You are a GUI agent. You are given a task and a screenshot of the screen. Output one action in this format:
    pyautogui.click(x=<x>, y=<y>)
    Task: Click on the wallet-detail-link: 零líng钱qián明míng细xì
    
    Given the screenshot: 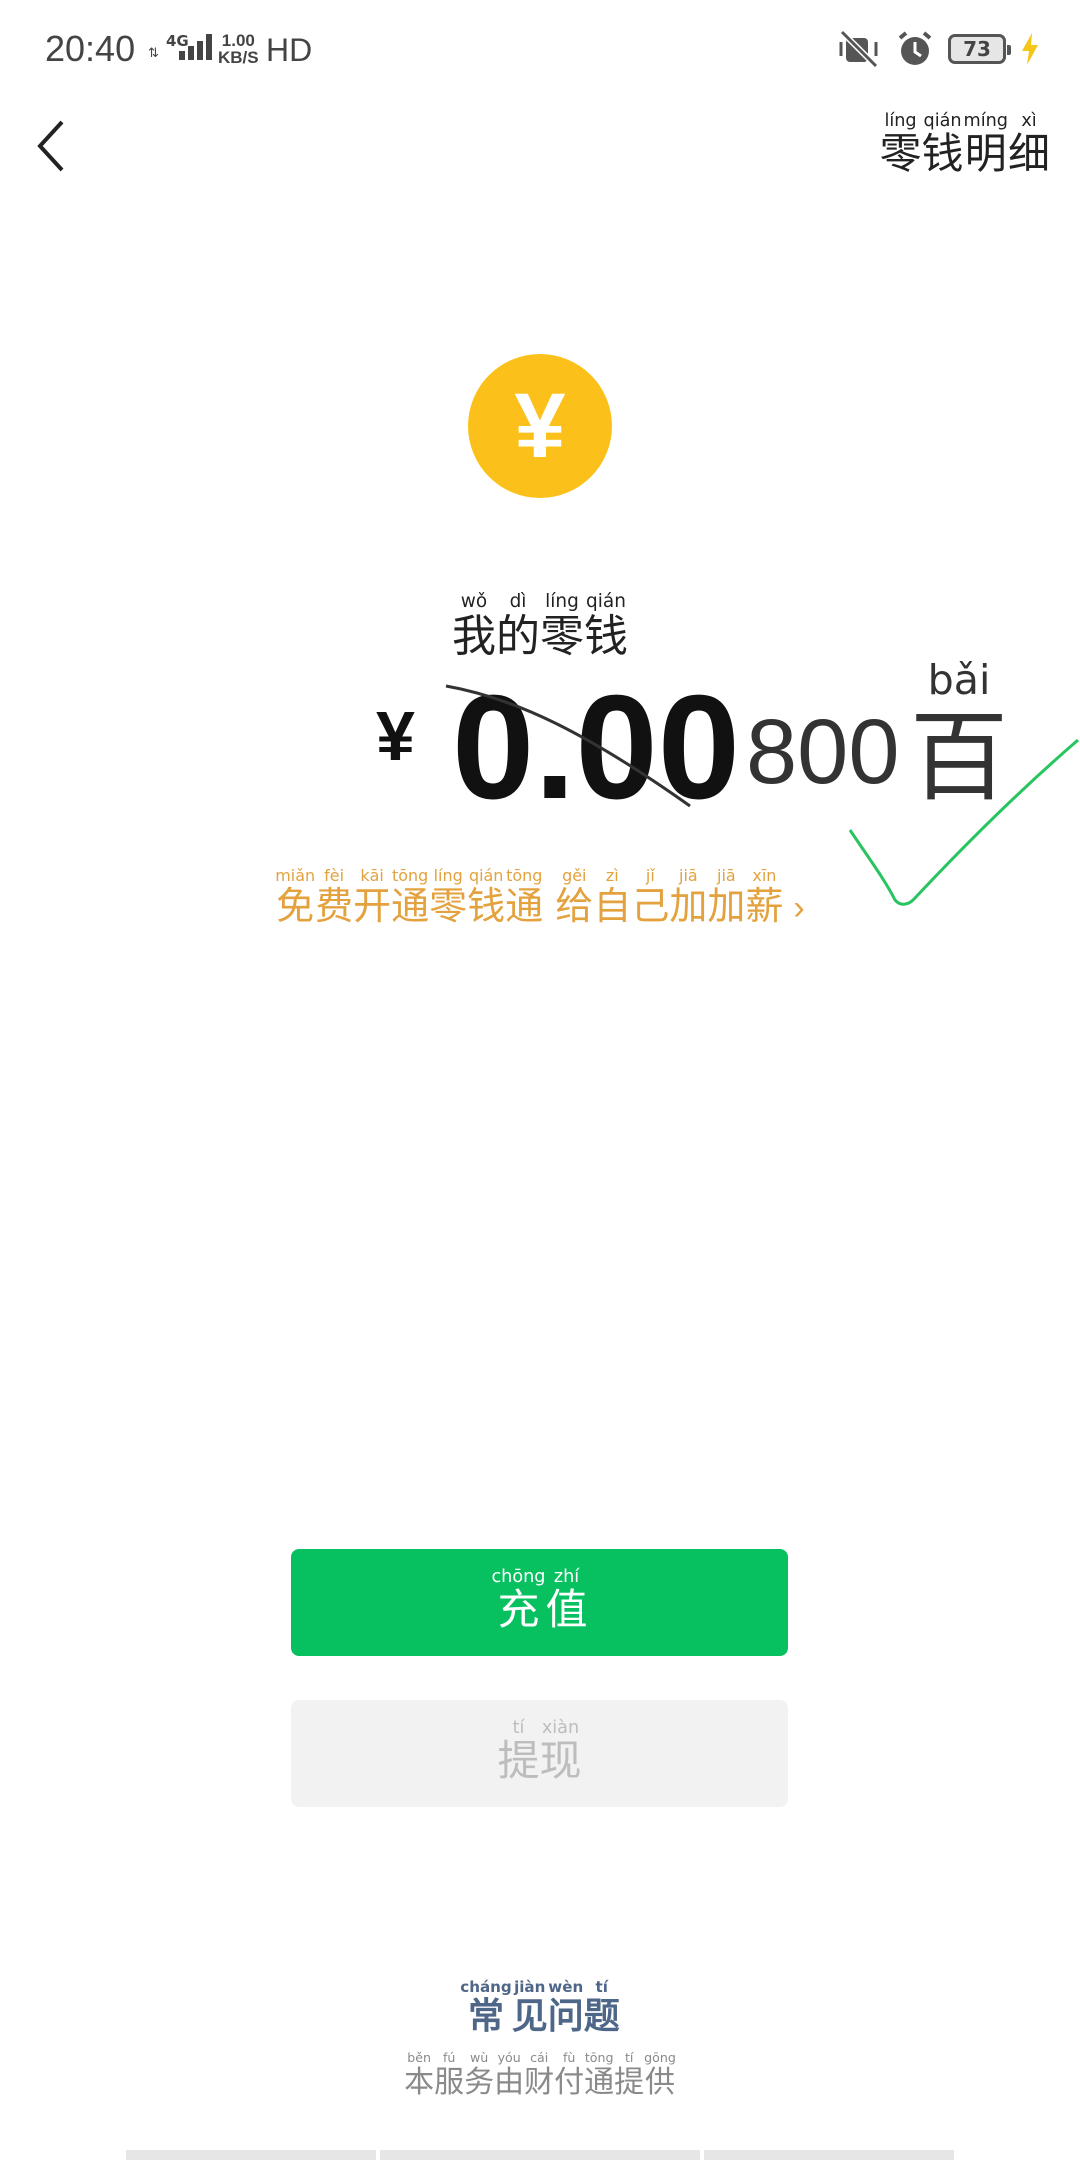 What is the action you would take?
    pyautogui.click(x=964, y=146)
    